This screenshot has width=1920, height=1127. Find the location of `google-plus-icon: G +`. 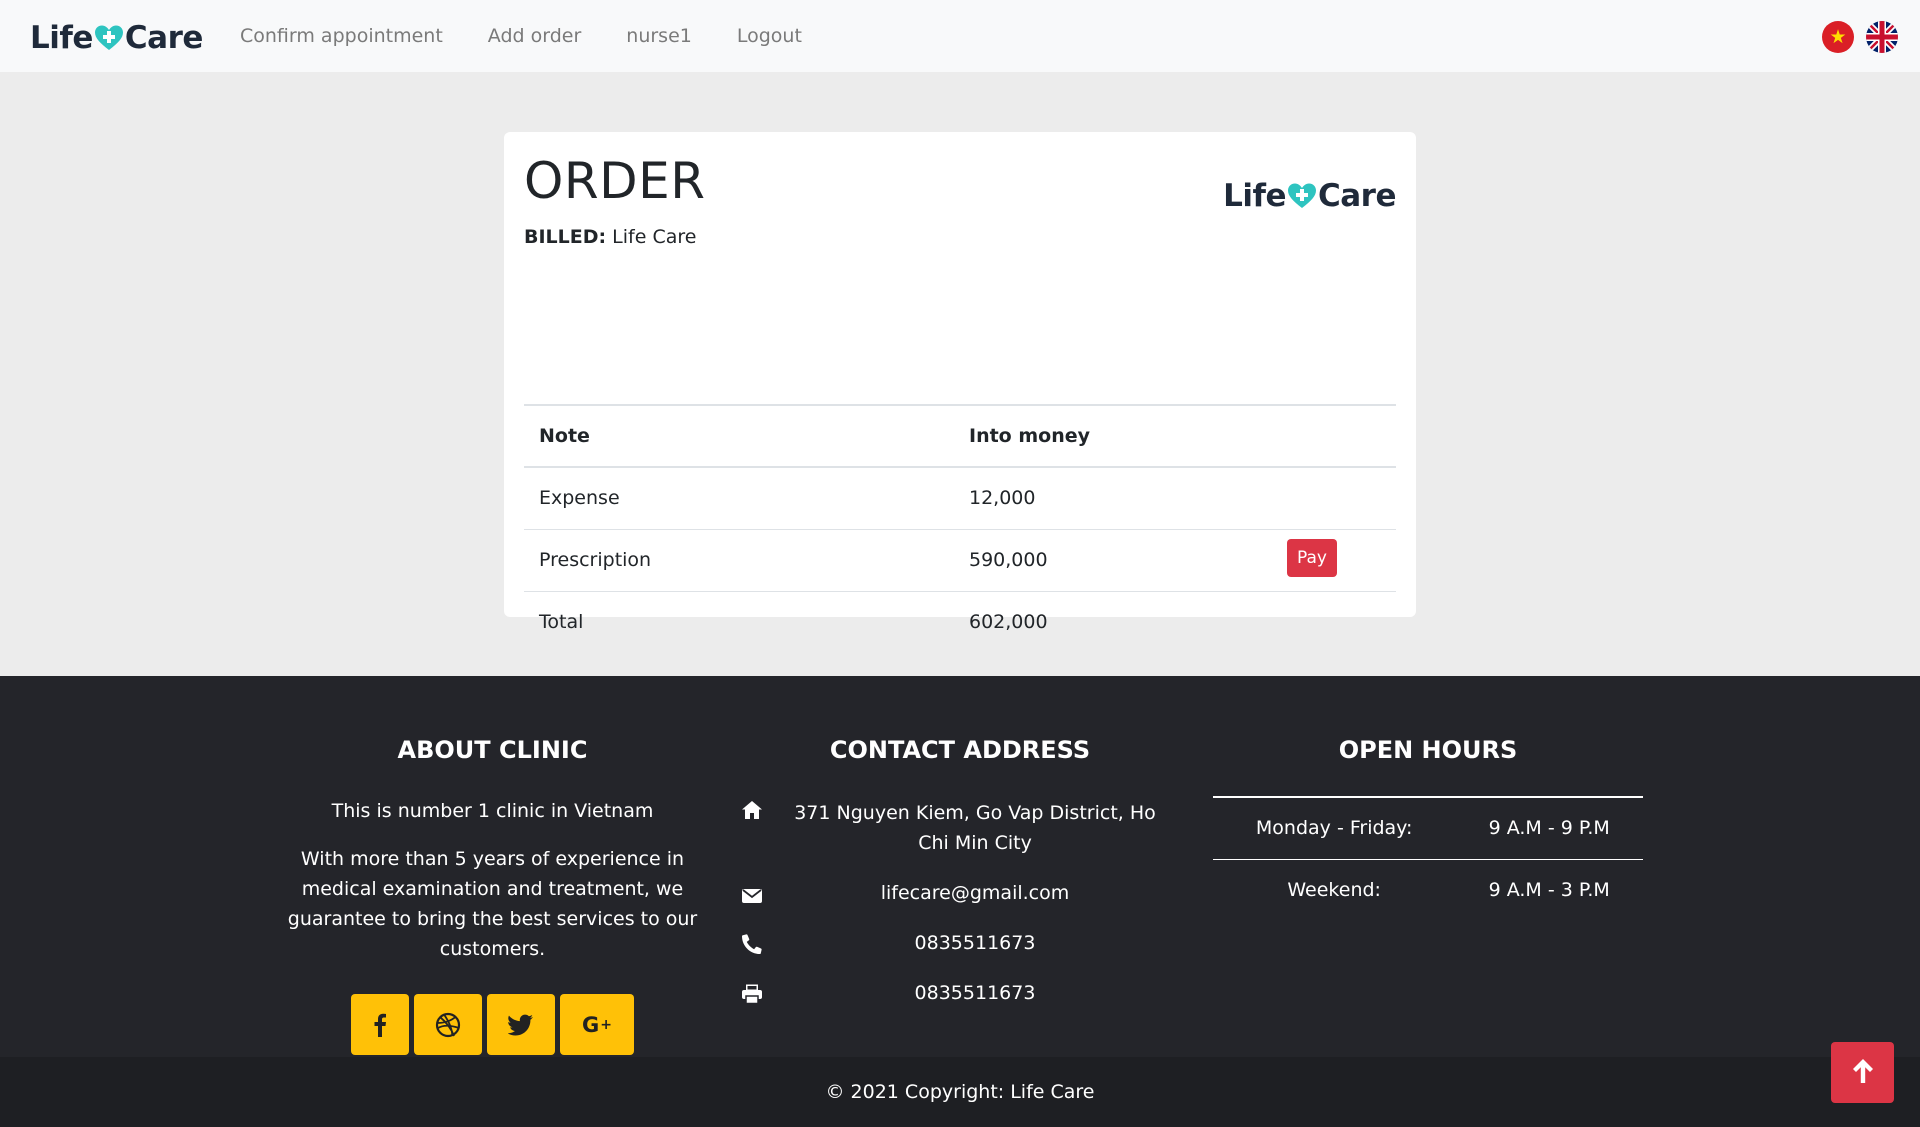

google-plus-icon: G + is located at coordinates (597, 1024).